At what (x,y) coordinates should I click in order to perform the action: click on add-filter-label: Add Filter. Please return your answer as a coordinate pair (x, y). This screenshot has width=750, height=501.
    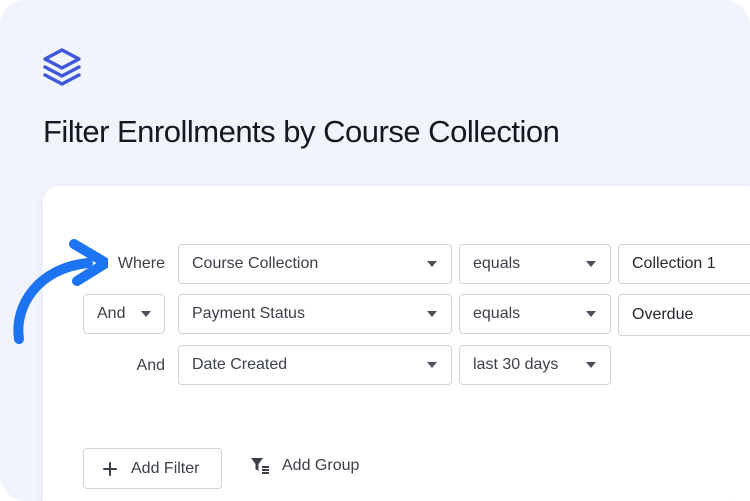
    Looking at the image, I should click on (165, 468).